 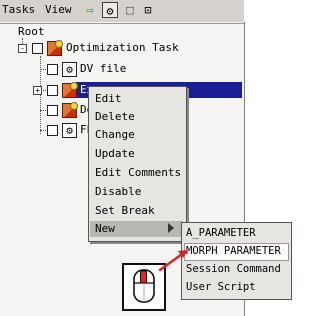 I want to click on tree-node-label: Optimization Task, so click(x=122, y=48).